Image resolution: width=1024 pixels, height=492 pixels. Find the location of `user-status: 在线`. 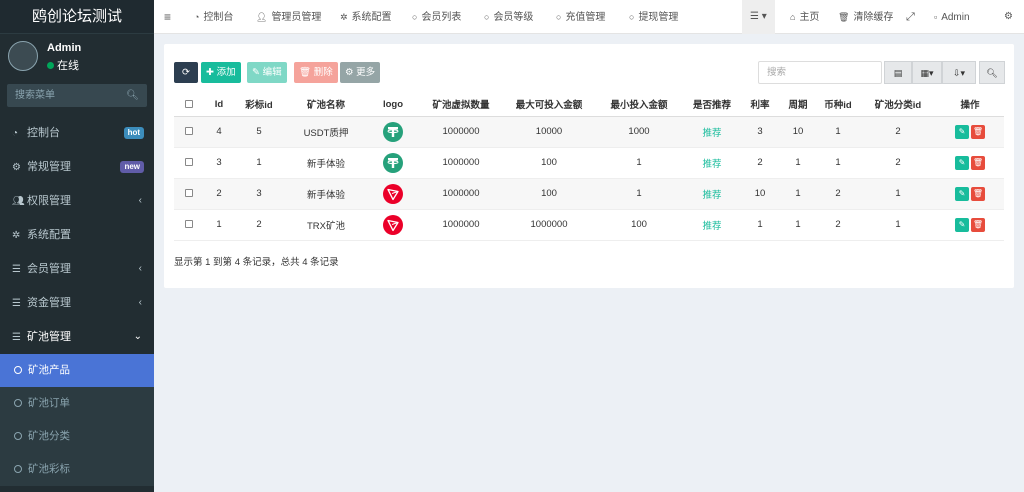

user-status: 在线 is located at coordinates (63, 65).